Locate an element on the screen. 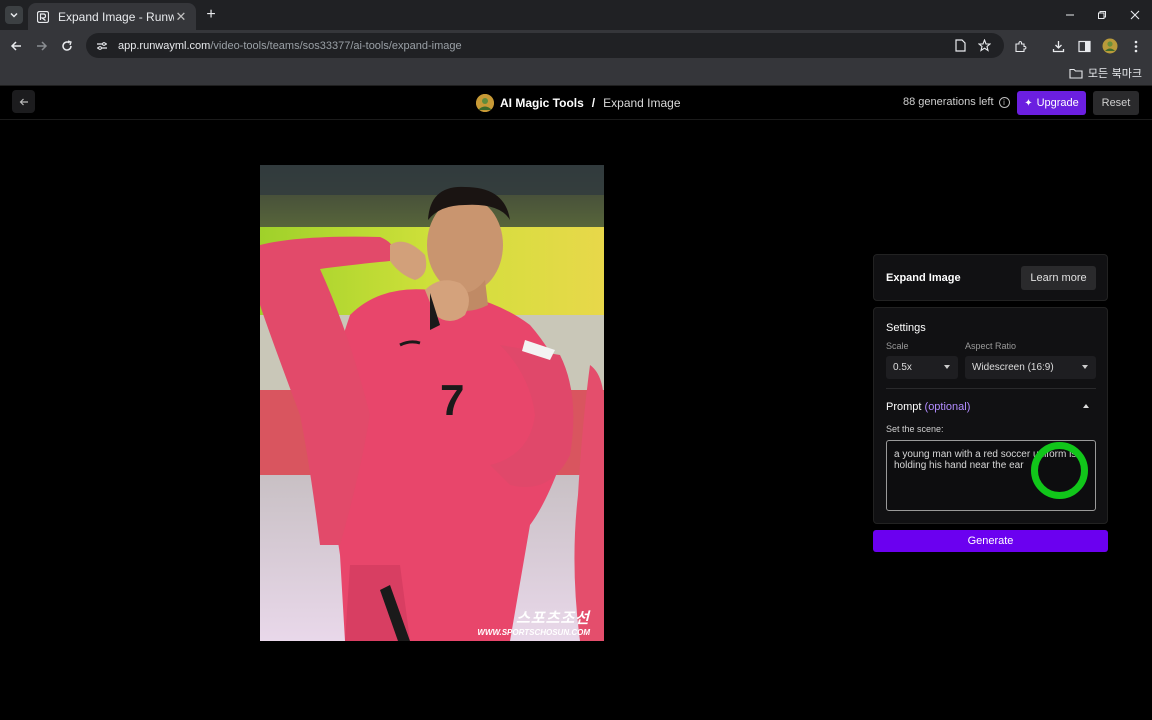  sparkle-icon: ✦ is located at coordinates (1028, 103).